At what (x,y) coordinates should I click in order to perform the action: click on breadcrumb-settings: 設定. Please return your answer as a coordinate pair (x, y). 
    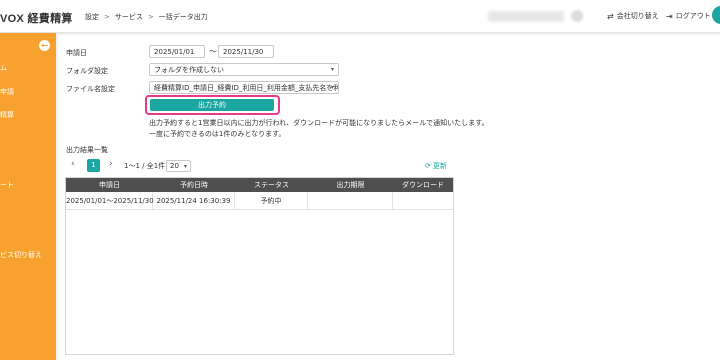
    Looking at the image, I should click on (92, 17).